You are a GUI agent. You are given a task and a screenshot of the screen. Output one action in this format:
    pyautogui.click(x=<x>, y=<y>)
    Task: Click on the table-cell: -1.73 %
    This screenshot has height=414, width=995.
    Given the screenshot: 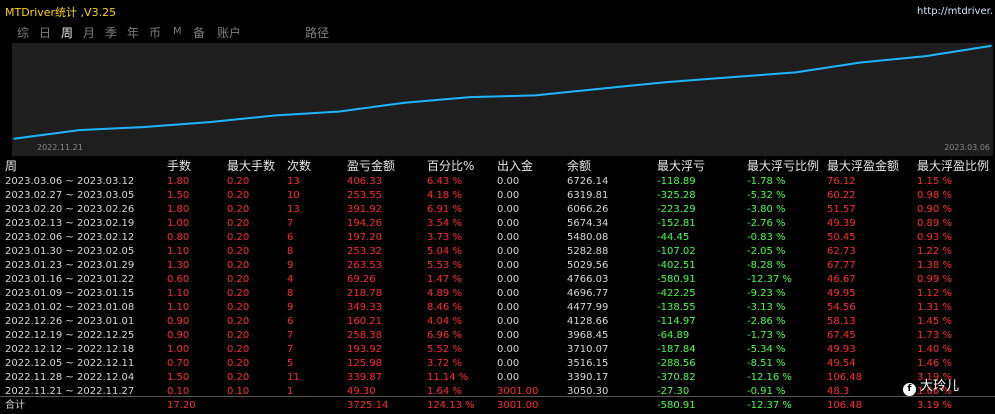 What is the action you would take?
    pyautogui.click(x=766, y=335)
    